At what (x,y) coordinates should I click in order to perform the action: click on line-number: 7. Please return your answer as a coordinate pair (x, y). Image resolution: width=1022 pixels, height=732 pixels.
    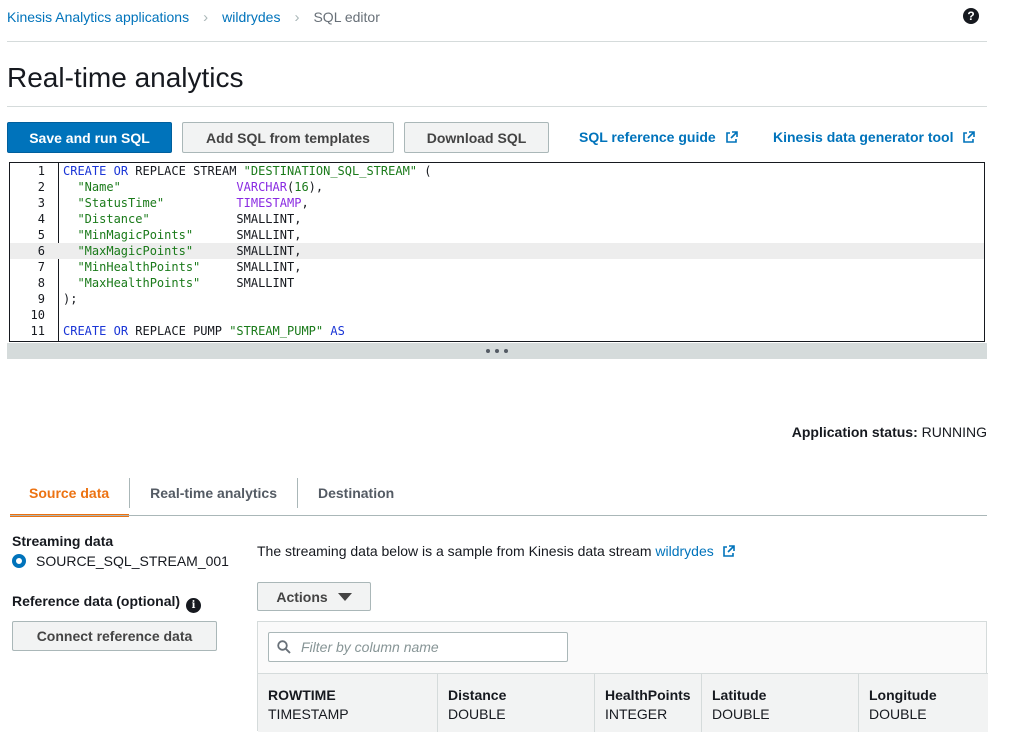
    Looking at the image, I should click on (41, 267).